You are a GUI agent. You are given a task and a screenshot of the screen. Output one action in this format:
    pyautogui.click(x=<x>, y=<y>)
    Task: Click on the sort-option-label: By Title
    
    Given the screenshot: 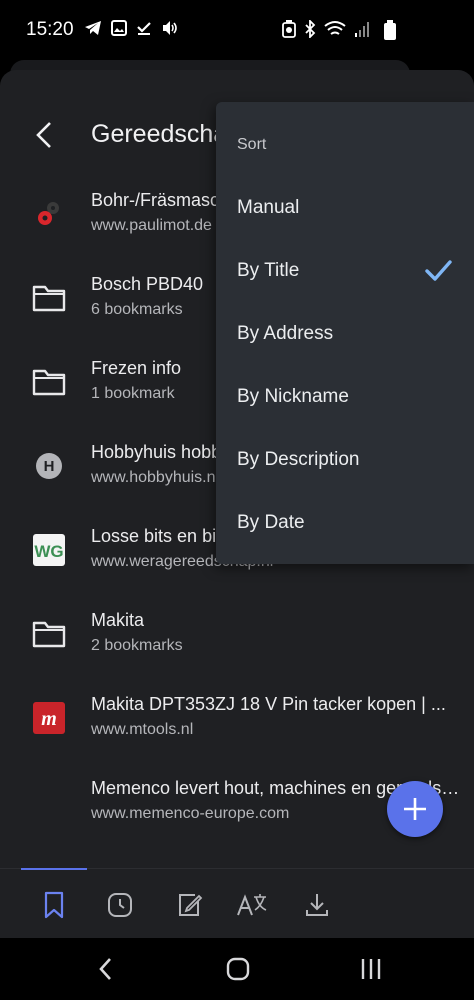 What is the action you would take?
    pyautogui.click(x=268, y=270)
    